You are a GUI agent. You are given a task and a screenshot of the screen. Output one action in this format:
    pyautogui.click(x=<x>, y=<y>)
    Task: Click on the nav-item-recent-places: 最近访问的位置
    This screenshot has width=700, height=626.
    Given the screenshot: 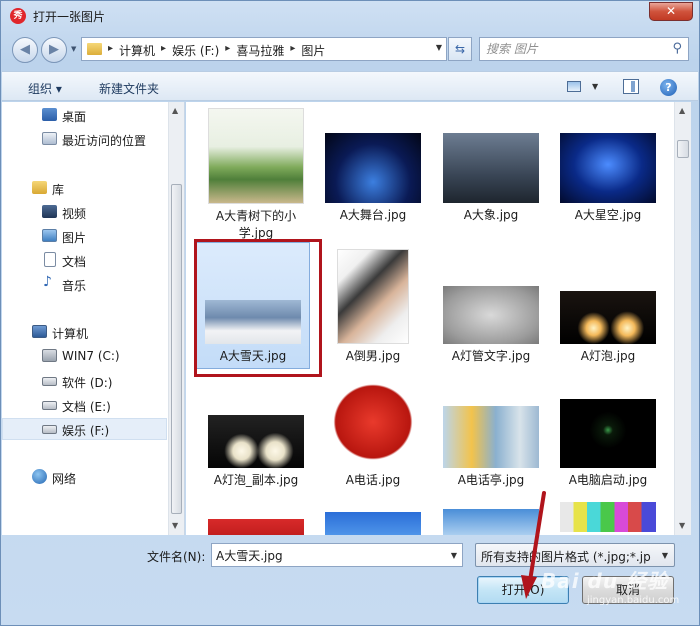 What is the action you would take?
    pyautogui.click(x=84, y=139)
    